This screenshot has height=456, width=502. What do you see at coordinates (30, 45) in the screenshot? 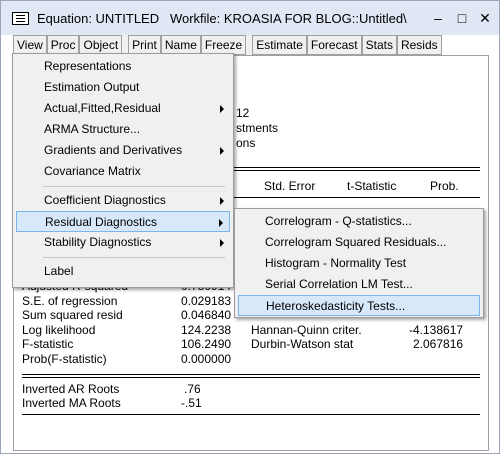
I see `view-button: View` at bounding box center [30, 45].